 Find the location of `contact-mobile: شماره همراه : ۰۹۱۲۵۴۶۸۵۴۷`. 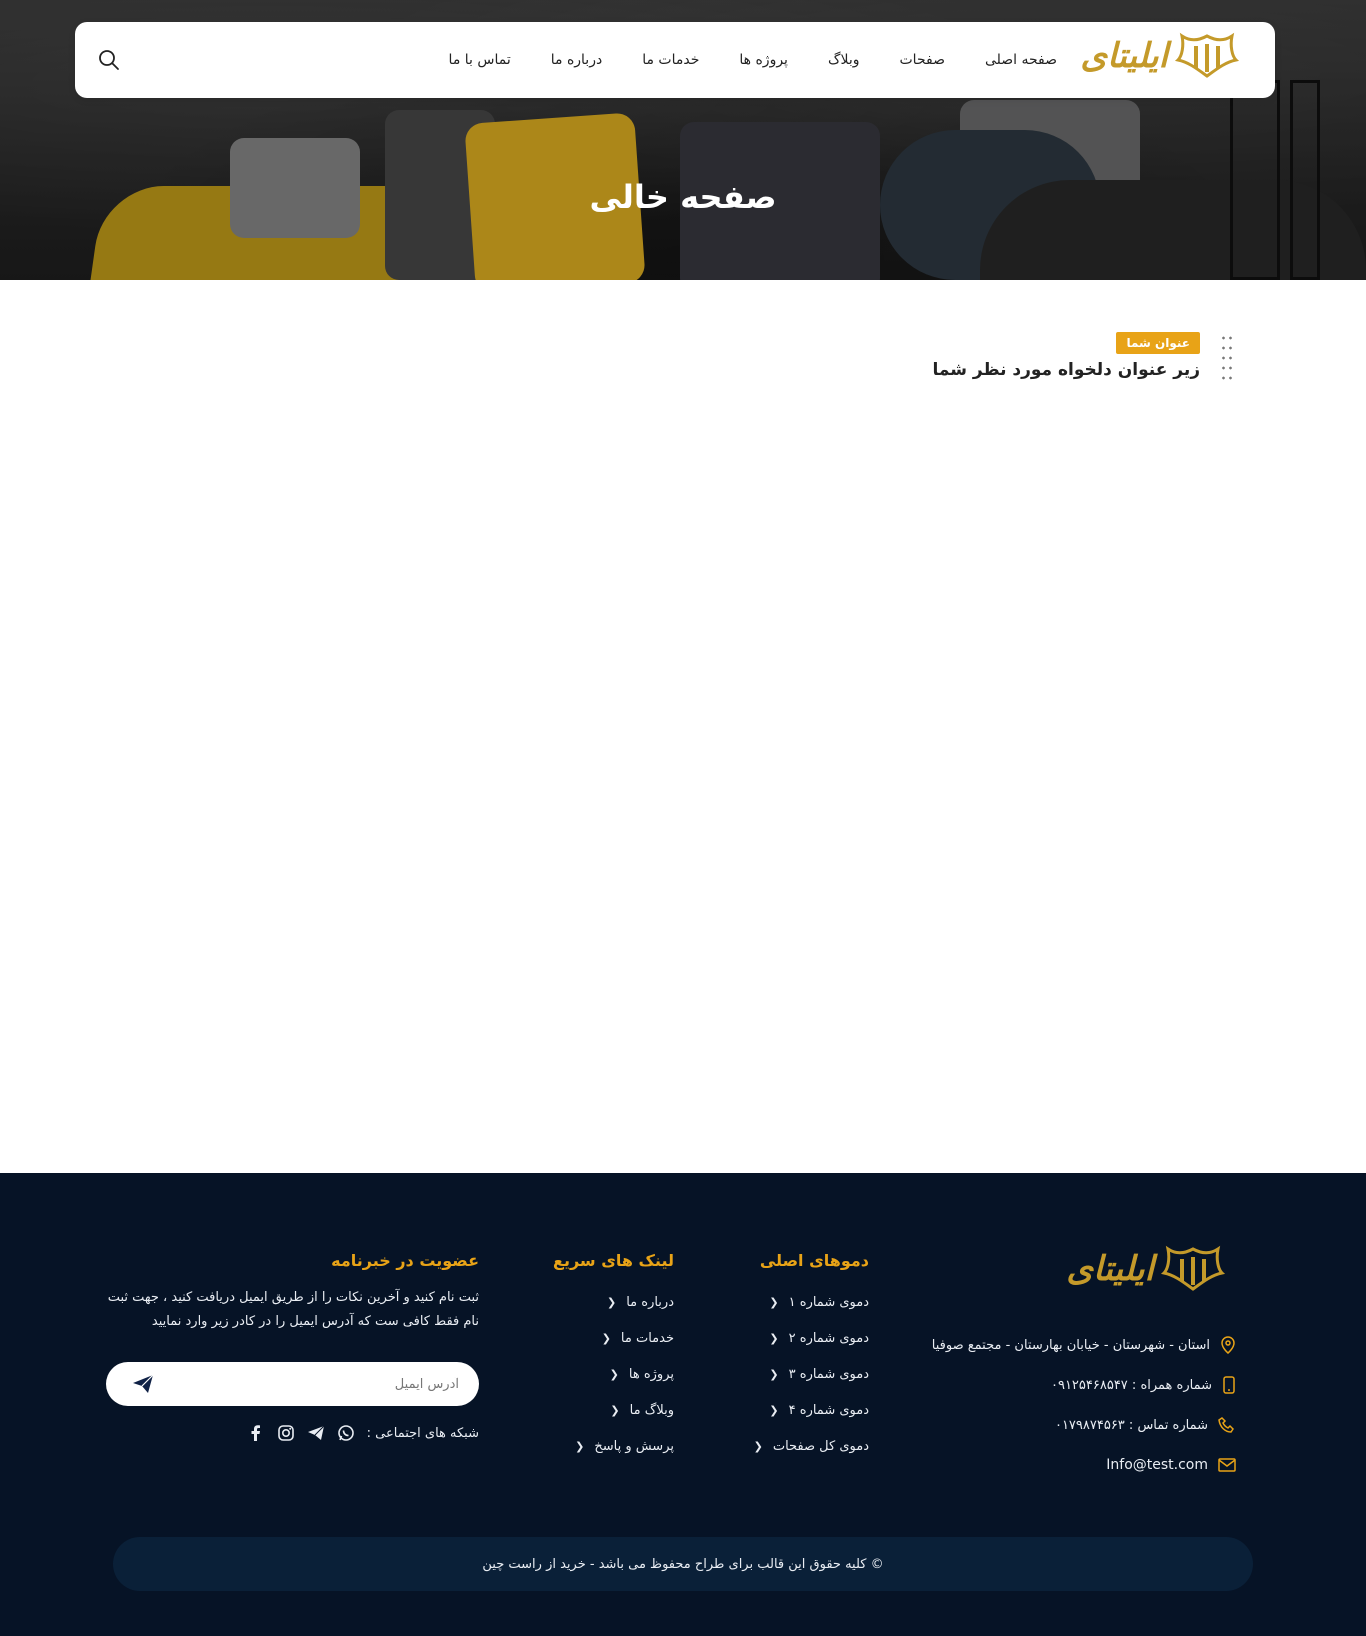

contact-mobile: شماره همراه : ۰۹۱۲۵۴۶۸۵۴۷ is located at coordinates (1084, 1385).